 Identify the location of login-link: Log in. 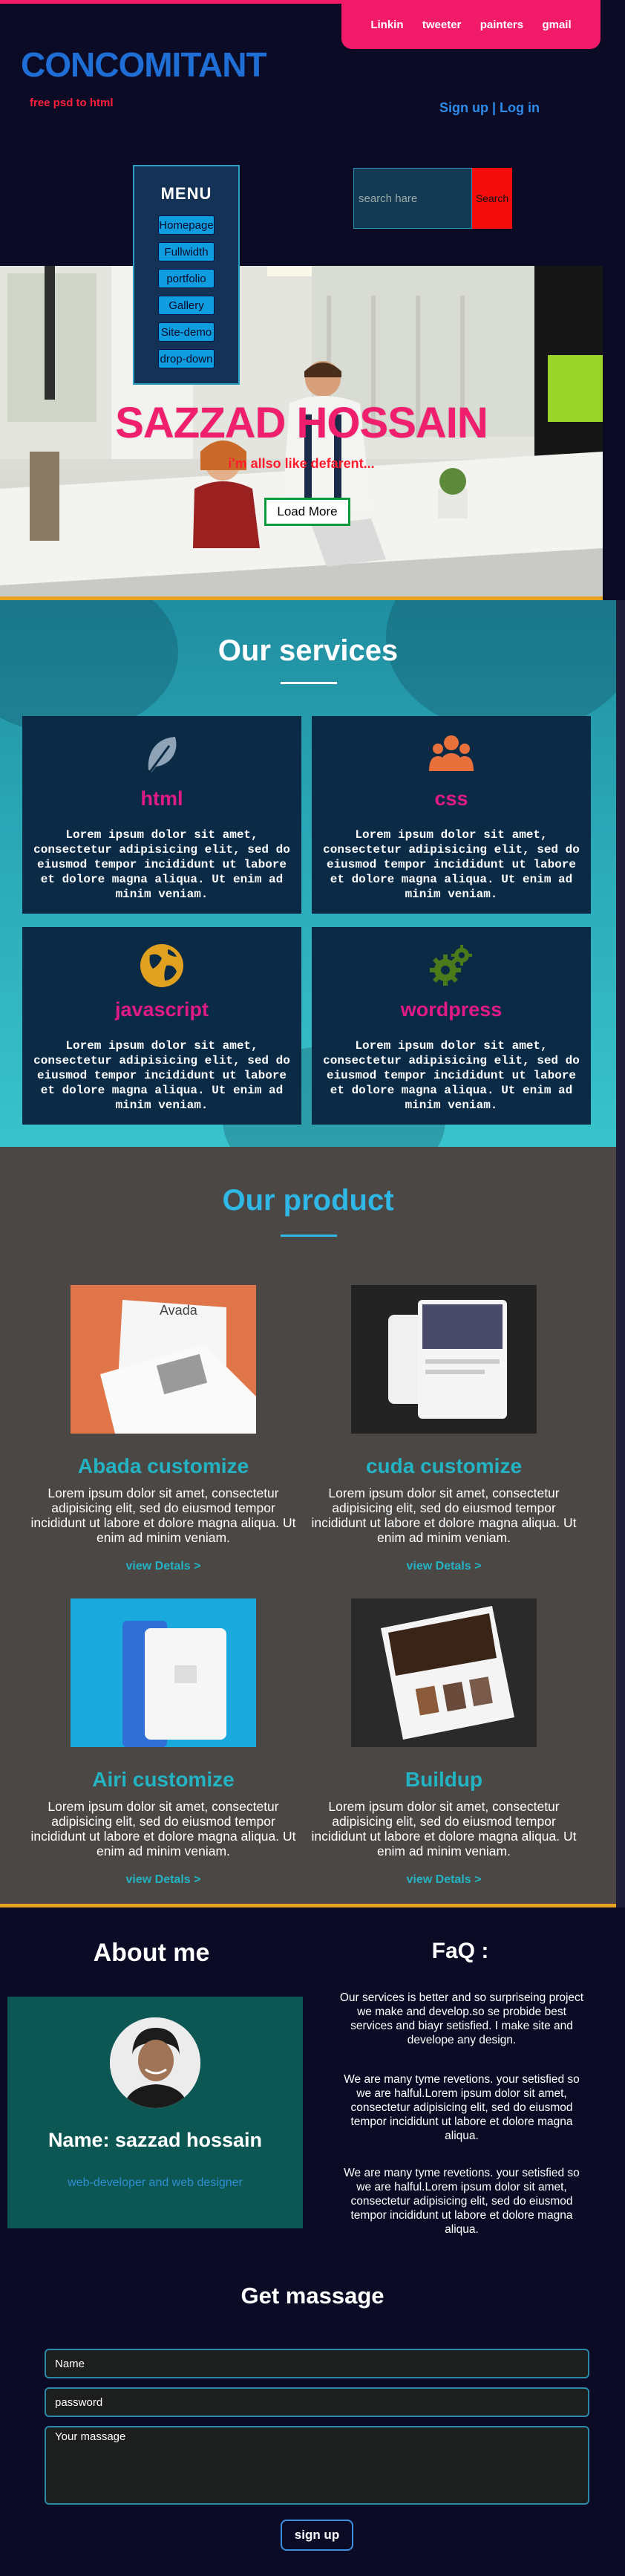
(520, 107).